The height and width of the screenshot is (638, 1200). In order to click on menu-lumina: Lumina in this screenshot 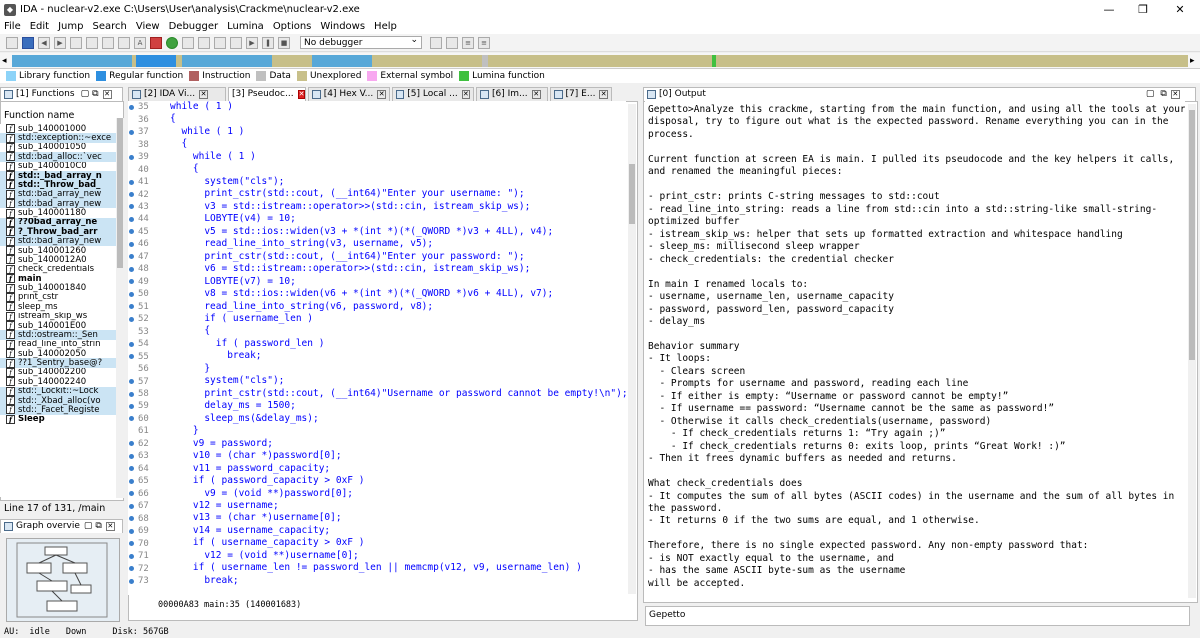, I will do `click(245, 26)`.